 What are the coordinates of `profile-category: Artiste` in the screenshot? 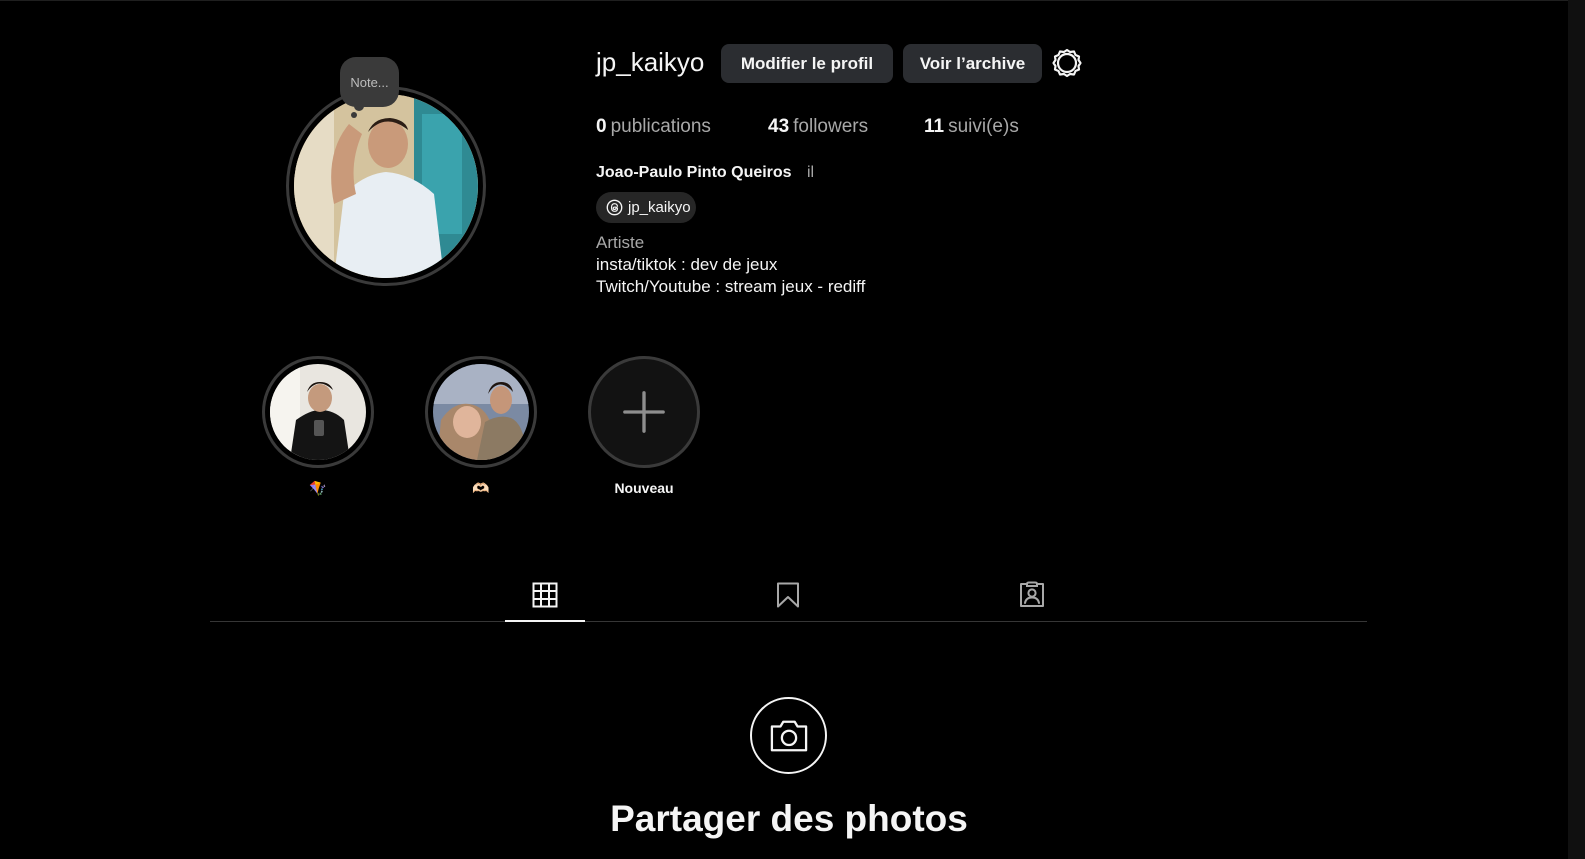 It's located at (620, 242).